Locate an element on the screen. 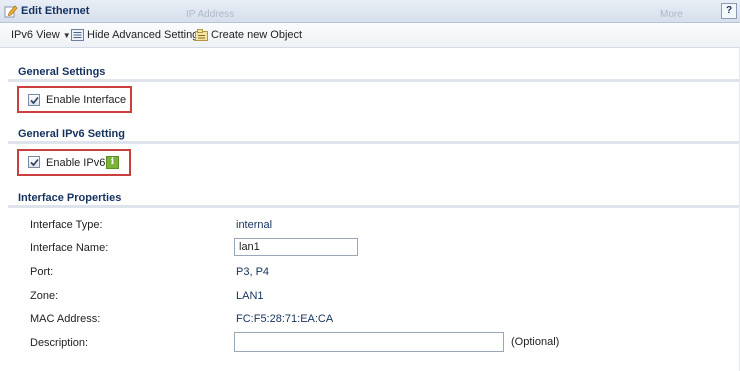 The width and height of the screenshot is (740, 371). ipv6-view-dropdown: IPv6 View ▼ is located at coordinates (41, 35).